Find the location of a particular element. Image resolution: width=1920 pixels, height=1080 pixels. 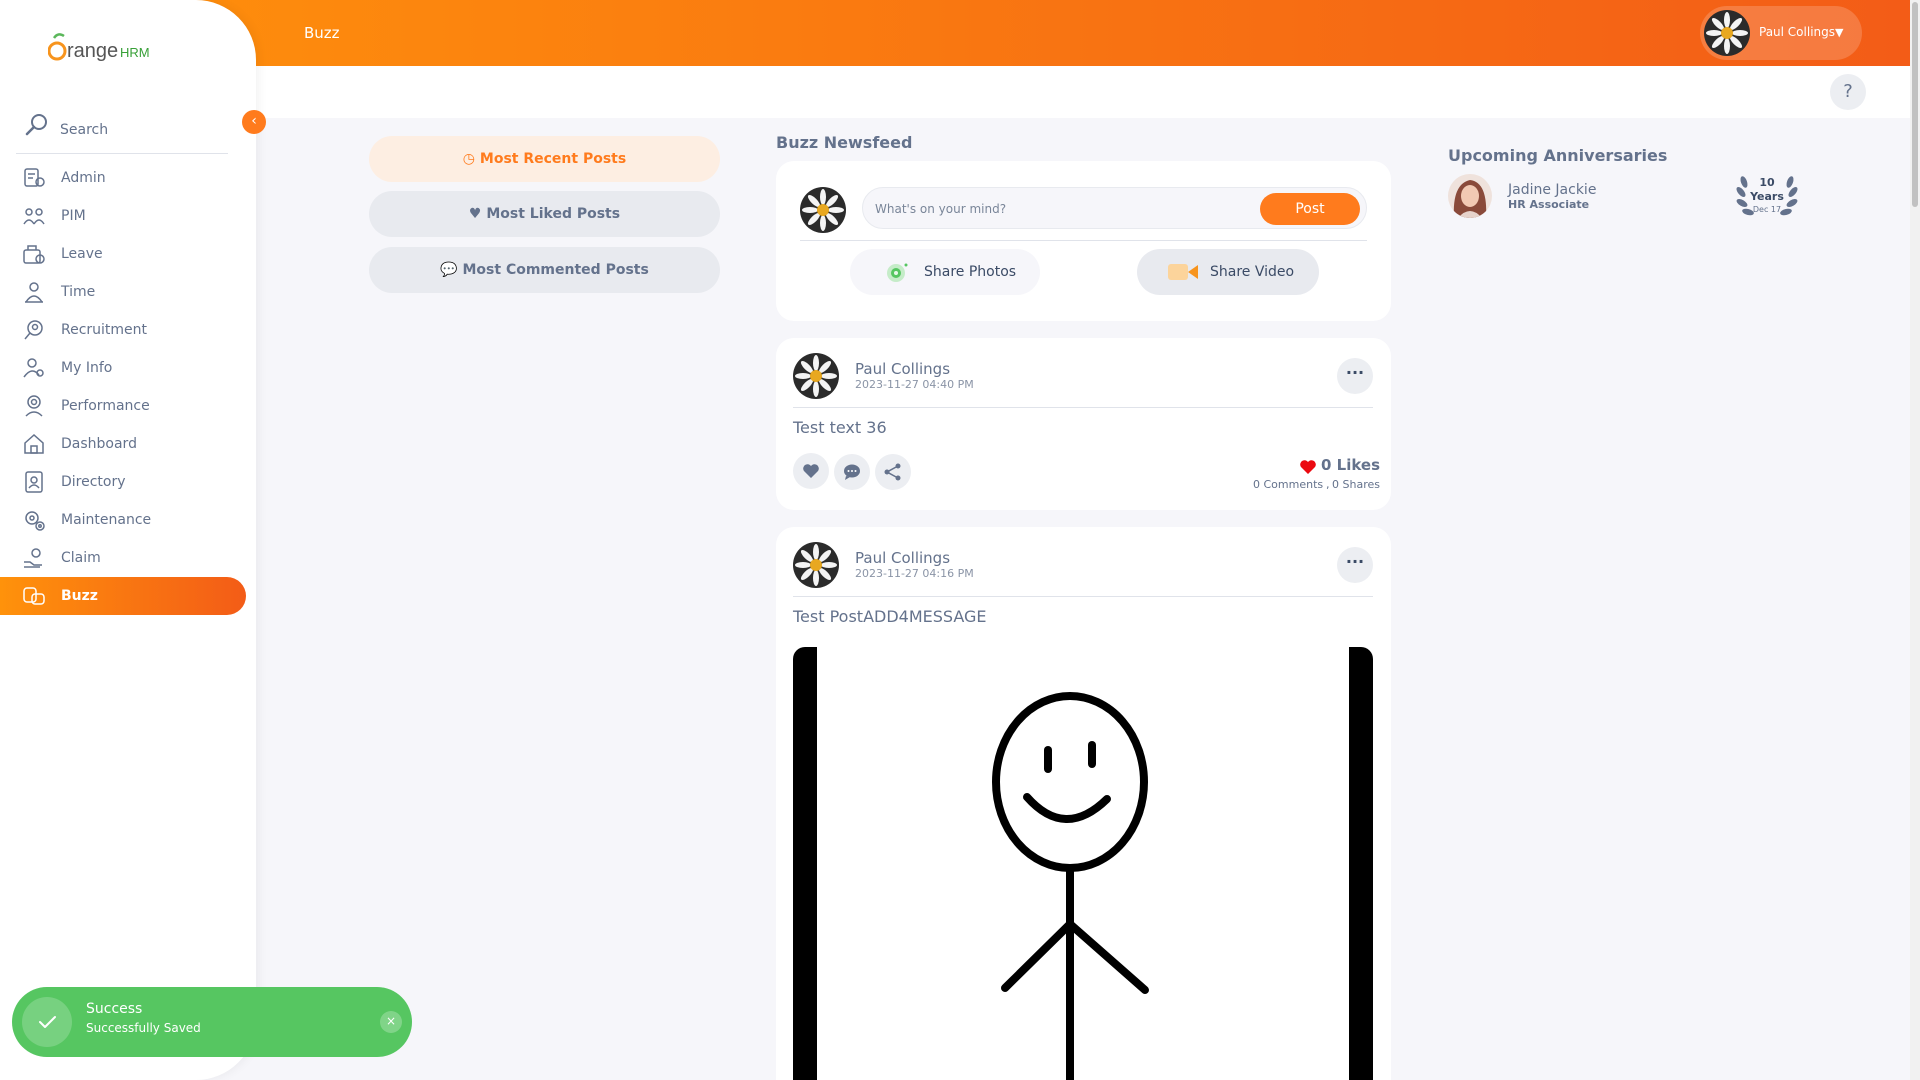

sidebar-item-buzz: Buzz is located at coordinates (123, 596).